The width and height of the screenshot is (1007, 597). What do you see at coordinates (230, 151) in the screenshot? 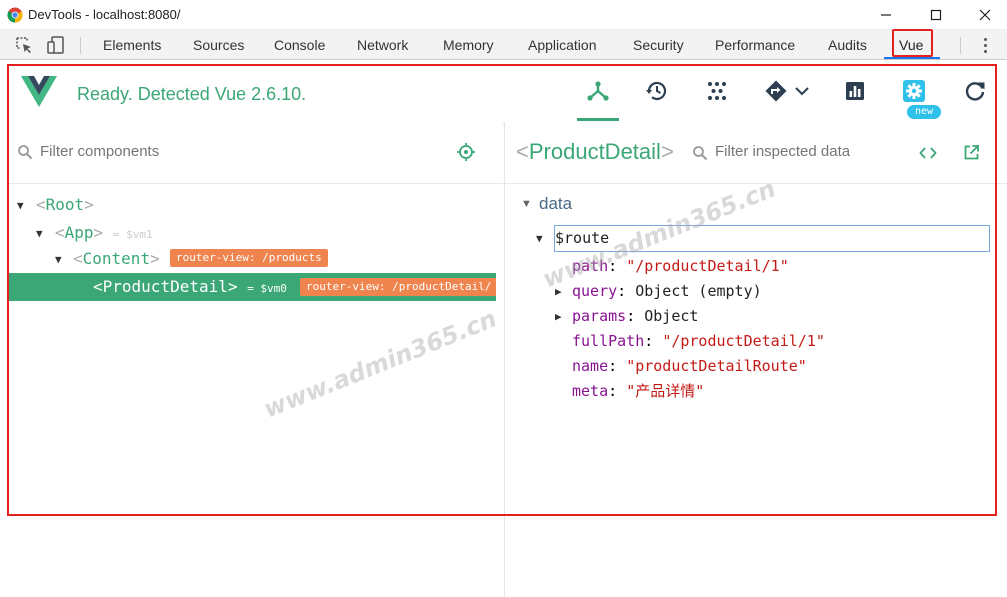
I see `filter-components-input` at bounding box center [230, 151].